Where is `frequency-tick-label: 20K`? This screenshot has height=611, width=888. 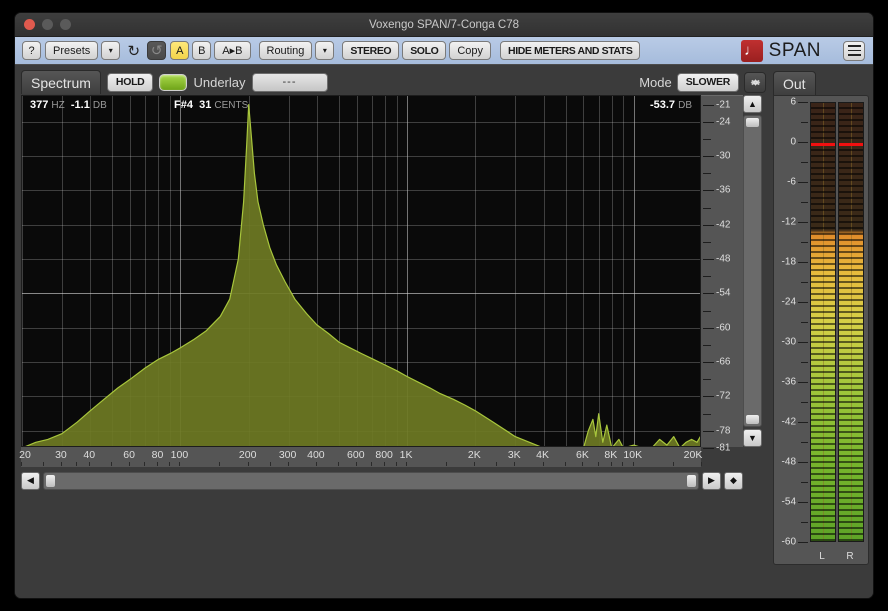 frequency-tick-label: 20K is located at coordinates (693, 455).